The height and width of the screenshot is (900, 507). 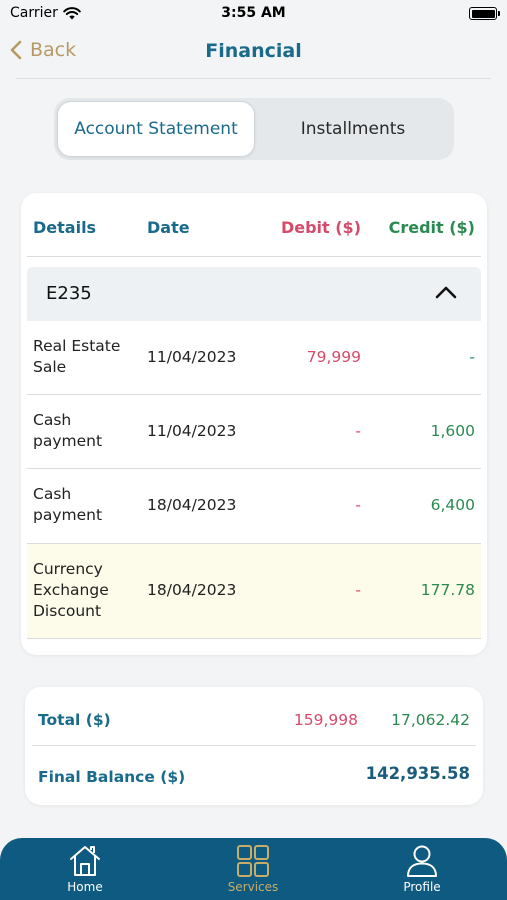 What do you see at coordinates (472, 357) in the screenshot?
I see `row-credit: -` at bounding box center [472, 357].